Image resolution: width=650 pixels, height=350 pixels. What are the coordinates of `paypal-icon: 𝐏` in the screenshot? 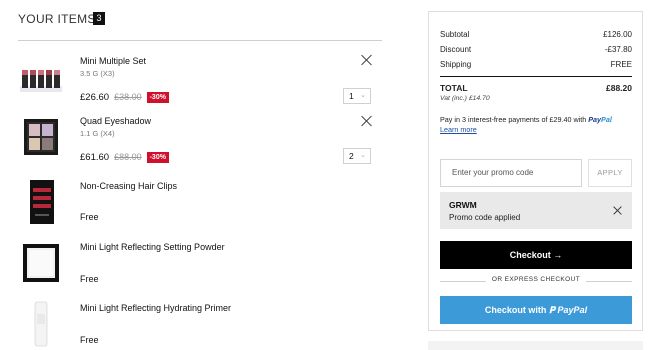 It's located at (552, 310).